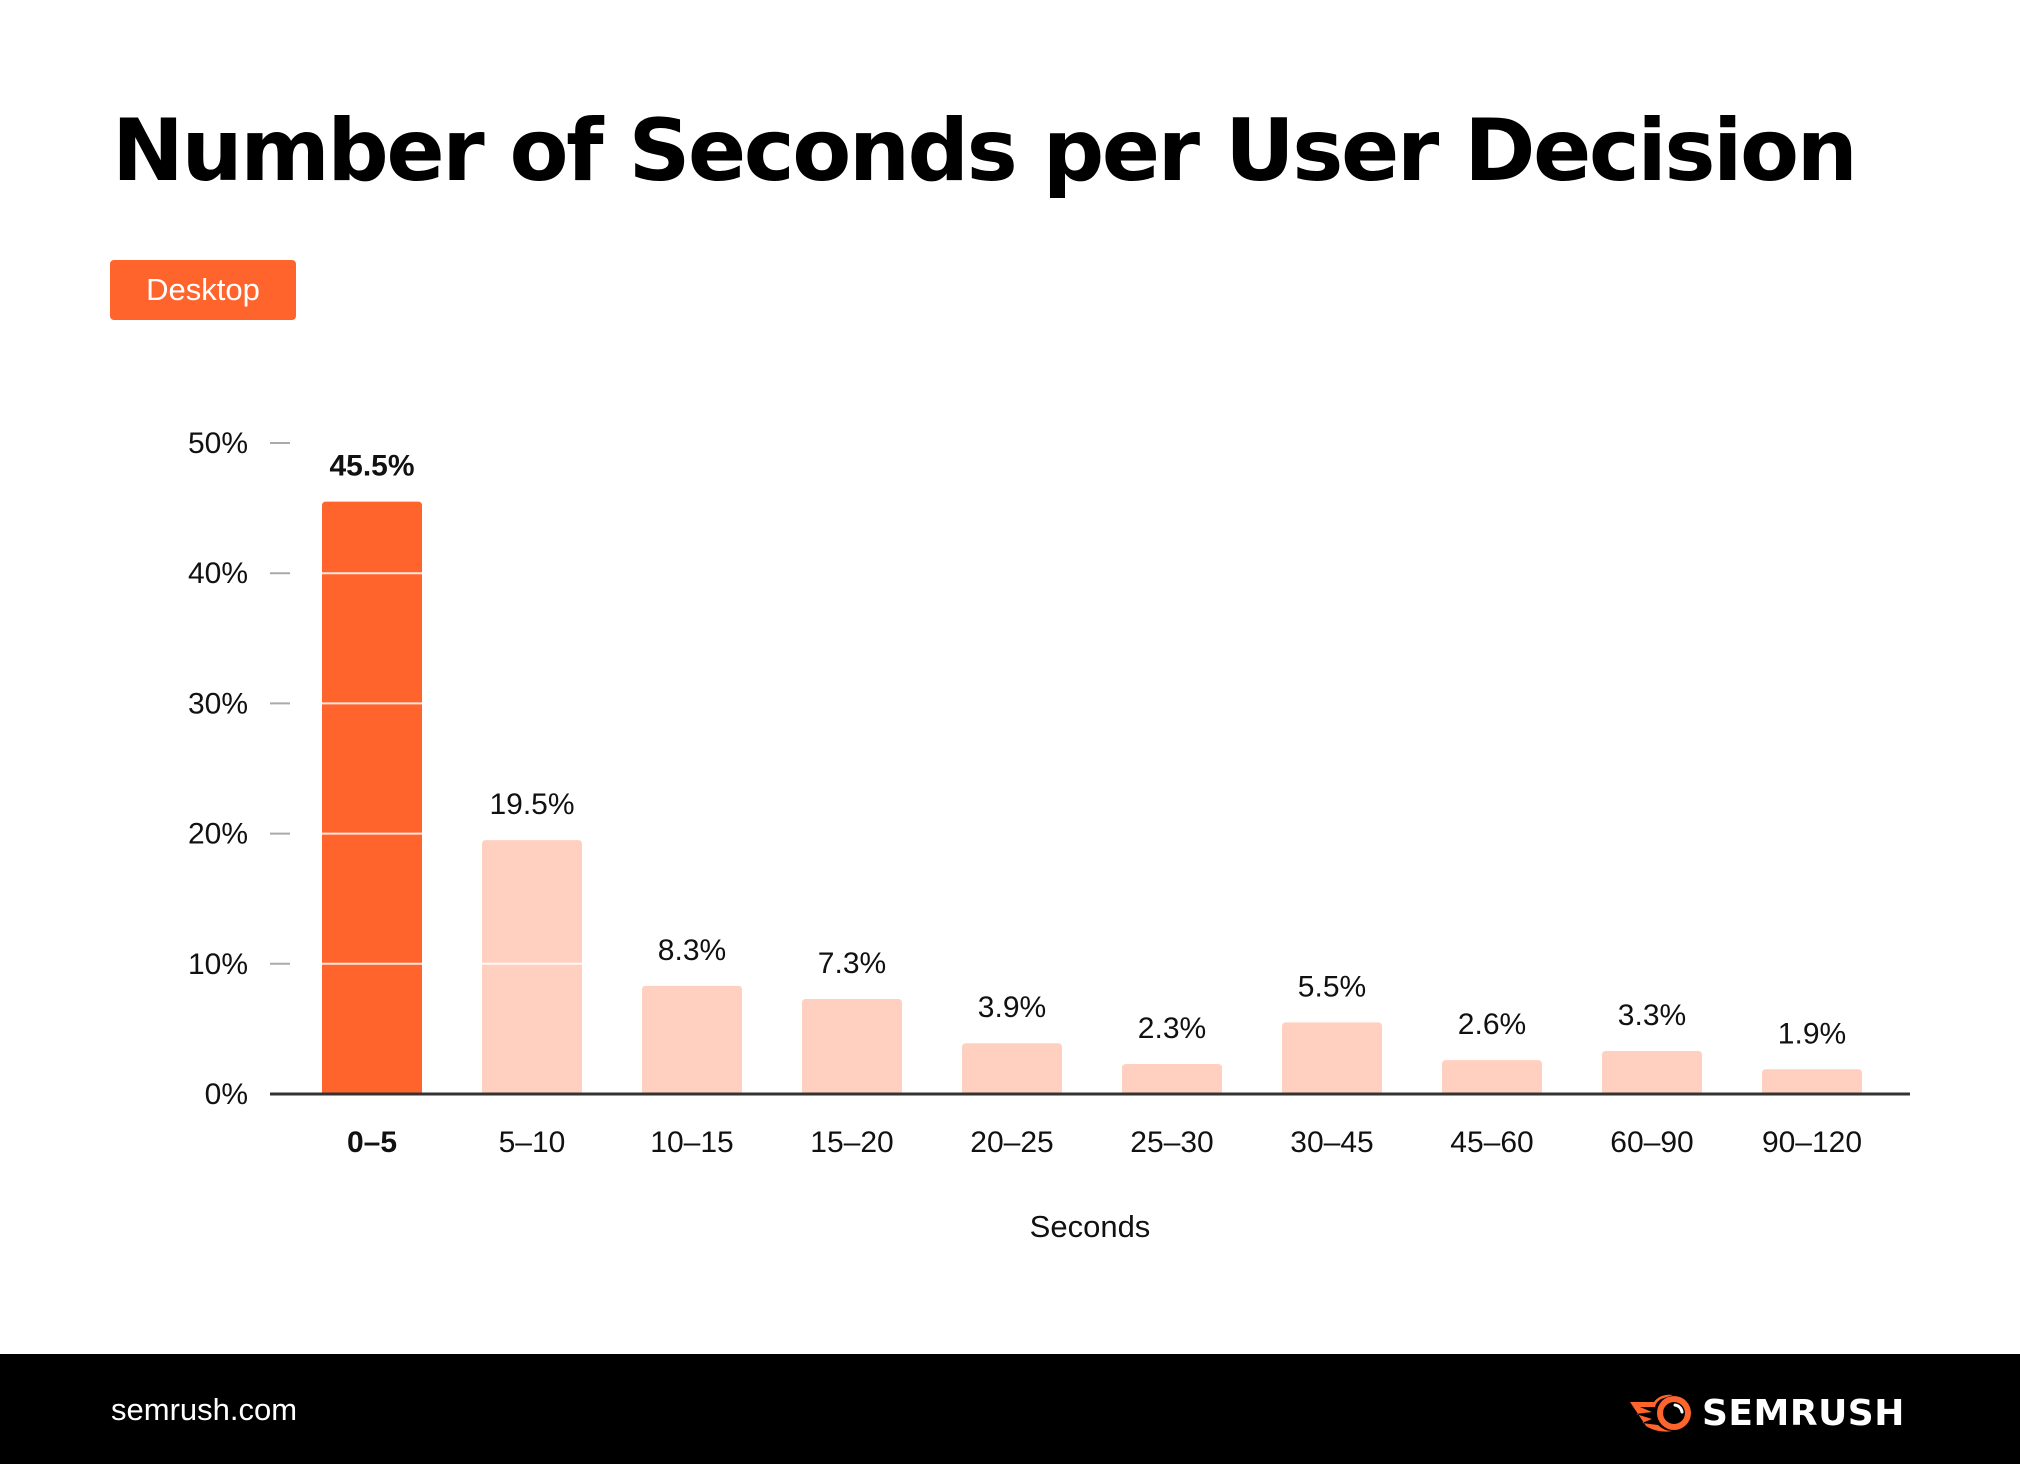 The height and width of the screenshot is (1464, 2020). I want to click on x-tick-label: 20–25, so click(1011, 1142).